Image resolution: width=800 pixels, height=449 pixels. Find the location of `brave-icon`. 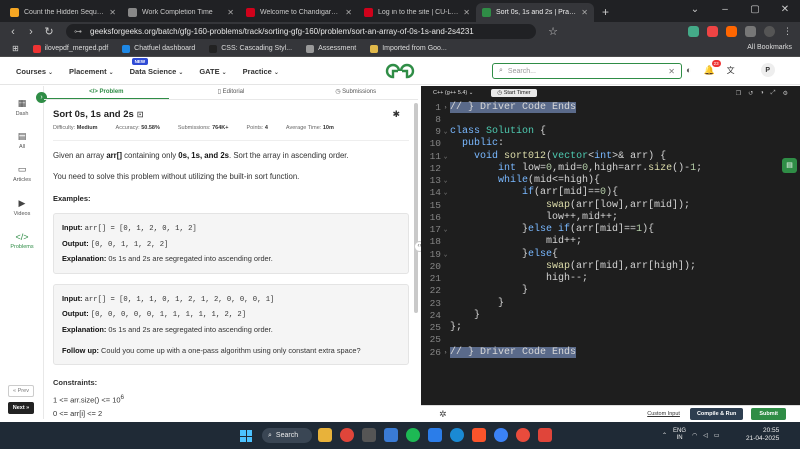

brave-icon is located at coordinates (479, 435).